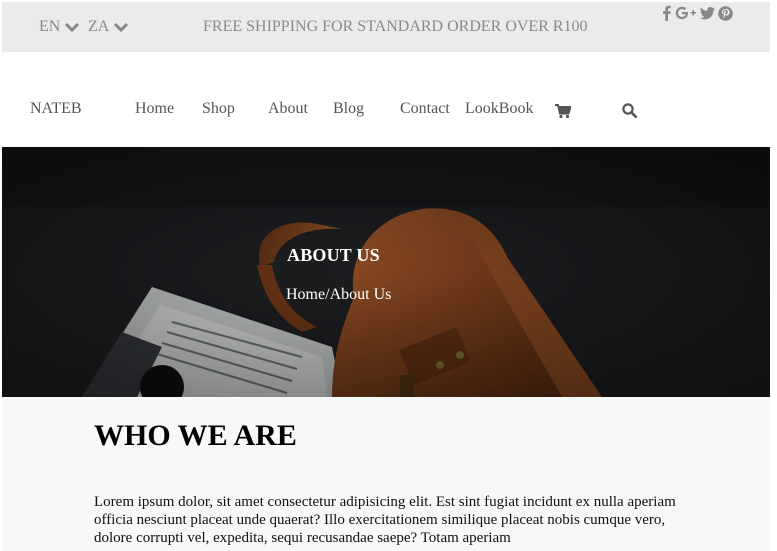 This screenshot has width=777, height=551. What do you see at coordinates (630, 113) in the screenshot?
I see `search-icon` at bounding box center [630, 113].